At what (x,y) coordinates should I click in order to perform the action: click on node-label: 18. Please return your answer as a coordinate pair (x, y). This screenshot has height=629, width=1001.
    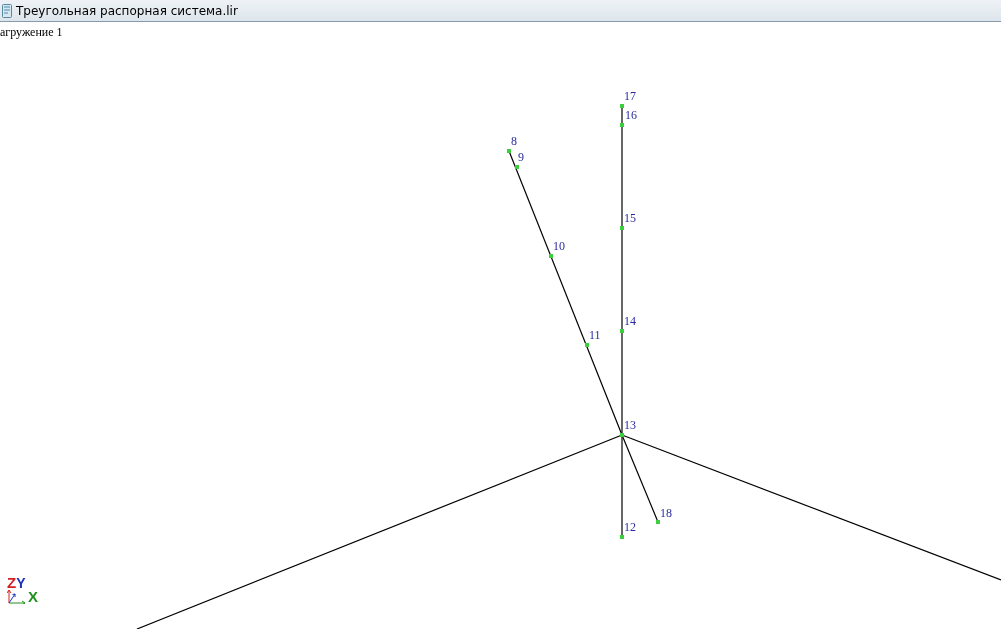
    Looking at the image, I should click on (666, 513).